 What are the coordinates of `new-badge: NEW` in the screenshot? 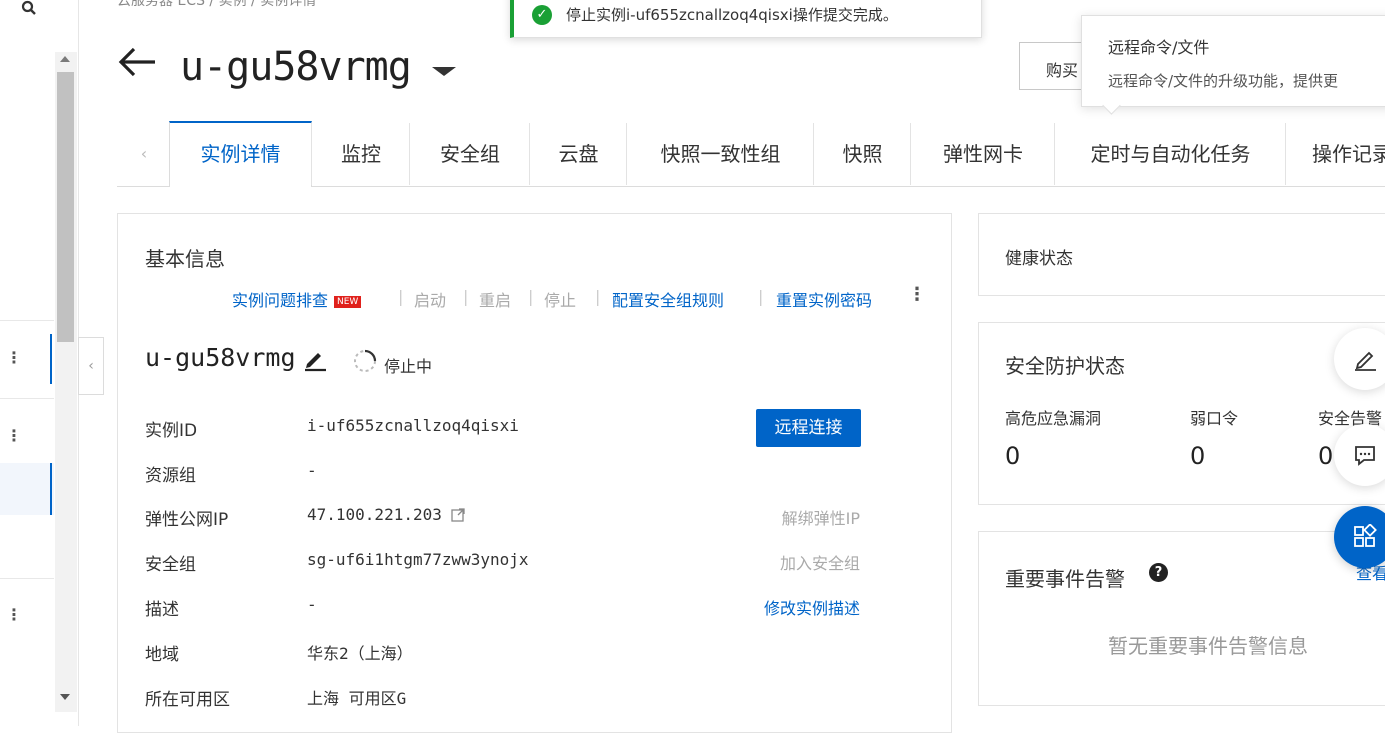 It's located at (348, 301).